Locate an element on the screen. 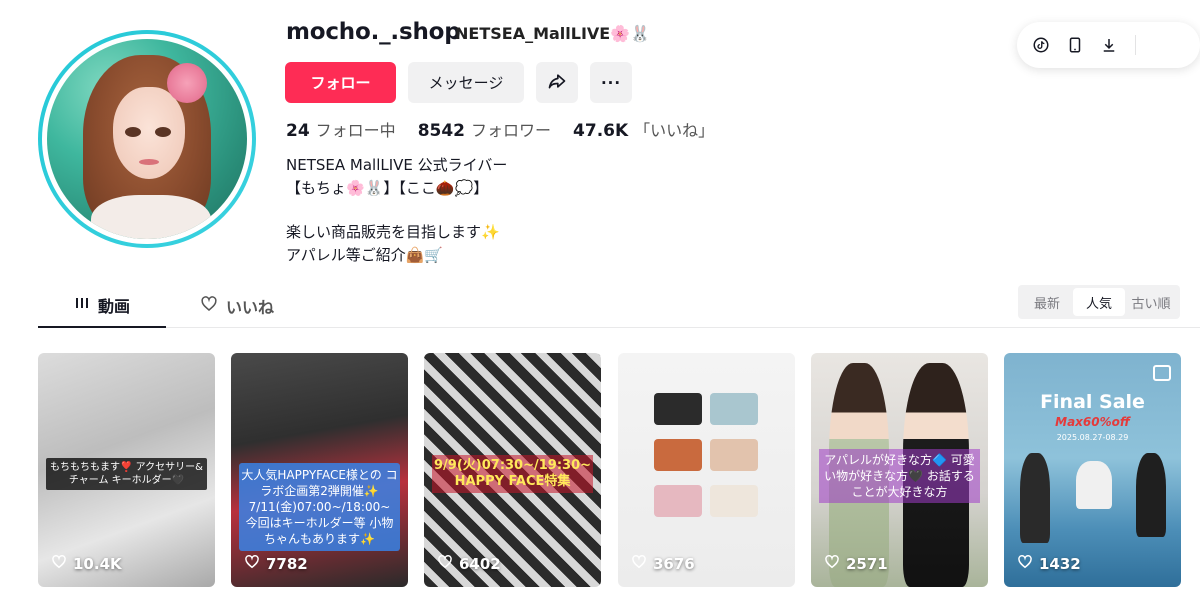  sort-segmented-control: 最新 人気 古い順 is located at coordinates (1099, 302).